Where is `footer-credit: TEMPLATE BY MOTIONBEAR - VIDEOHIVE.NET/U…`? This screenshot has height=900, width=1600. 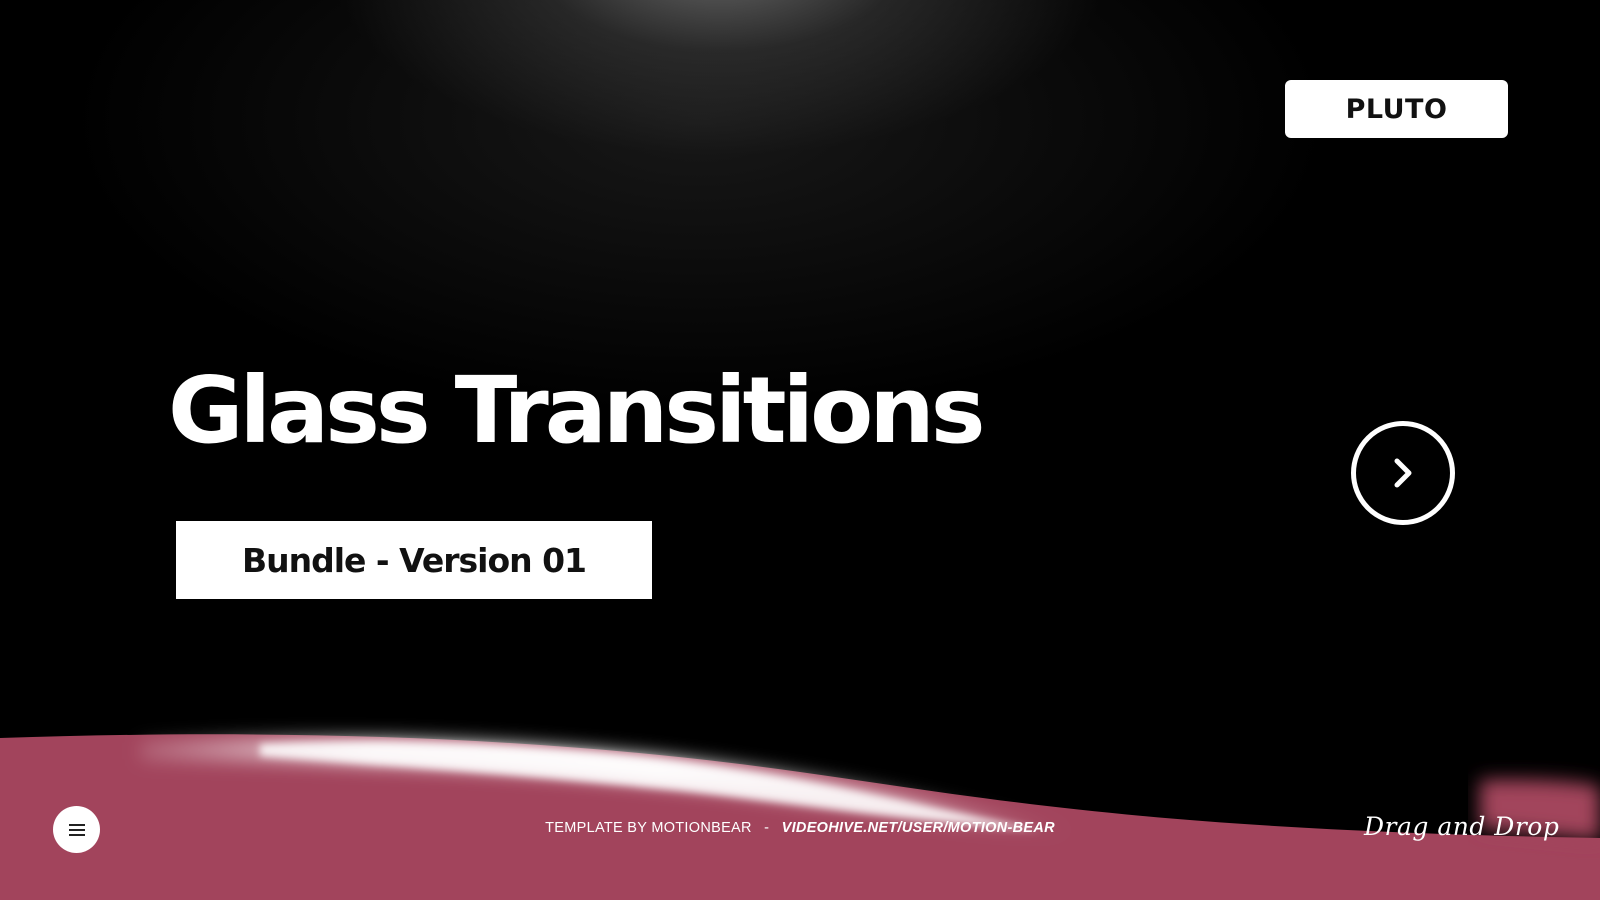 footer-credit: TEMPLATE BY MOTIONBEAR - VIDEOHIVE.NET/U… is located at coordinates (800, 828).